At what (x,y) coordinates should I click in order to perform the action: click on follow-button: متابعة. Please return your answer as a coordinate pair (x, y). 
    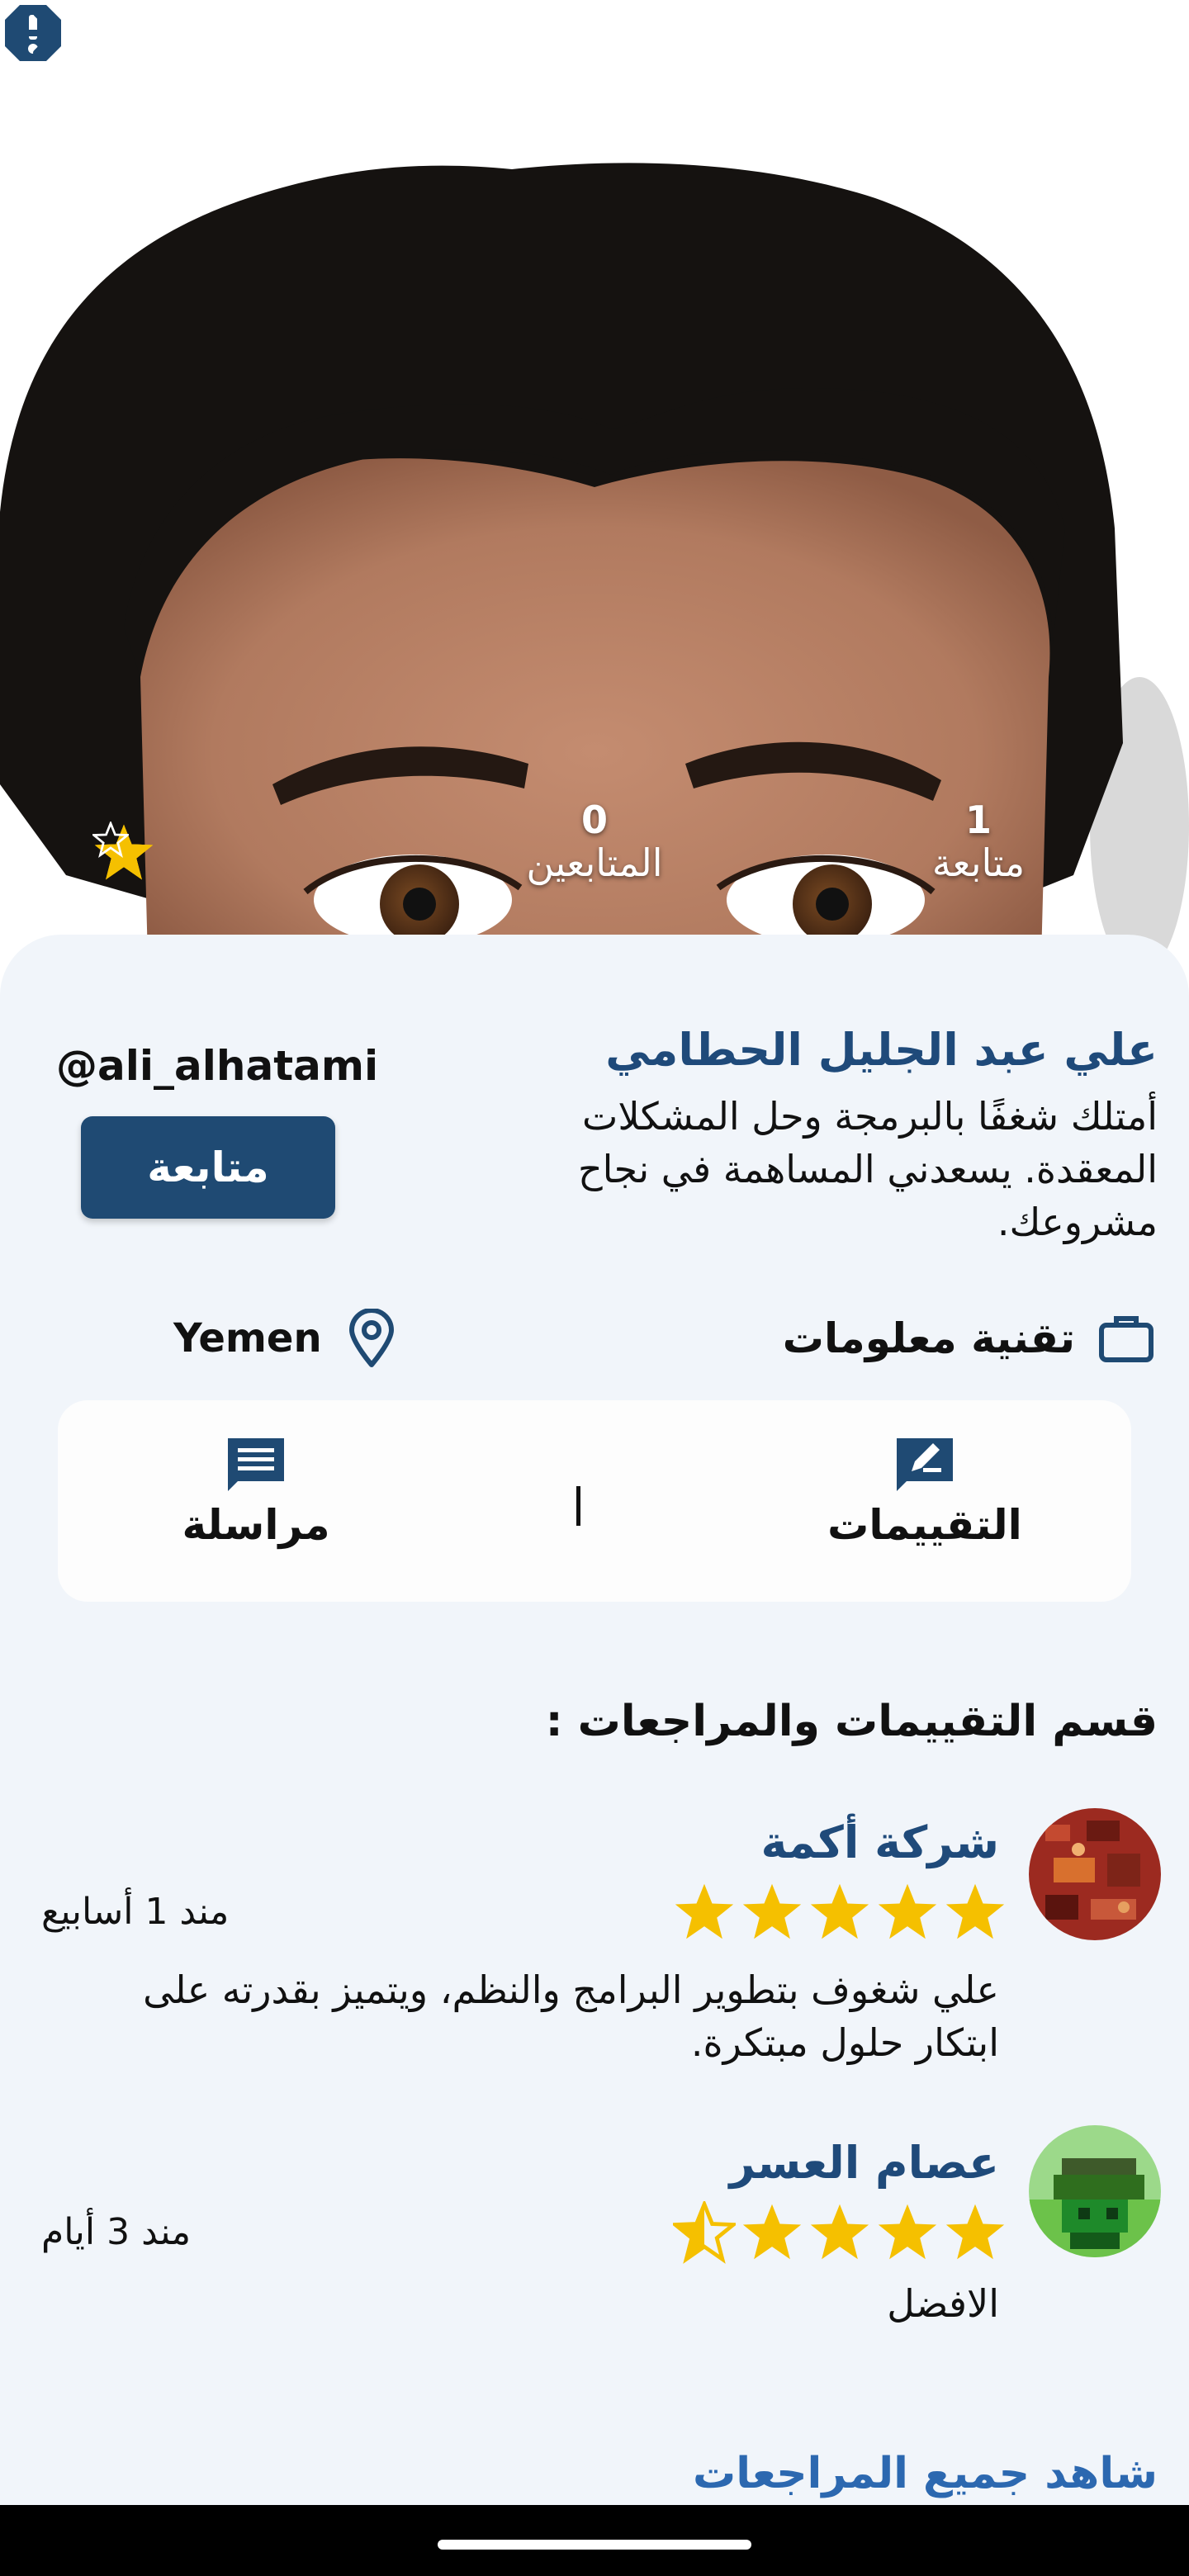
    Looking at the image, I should click on (208, 1167).